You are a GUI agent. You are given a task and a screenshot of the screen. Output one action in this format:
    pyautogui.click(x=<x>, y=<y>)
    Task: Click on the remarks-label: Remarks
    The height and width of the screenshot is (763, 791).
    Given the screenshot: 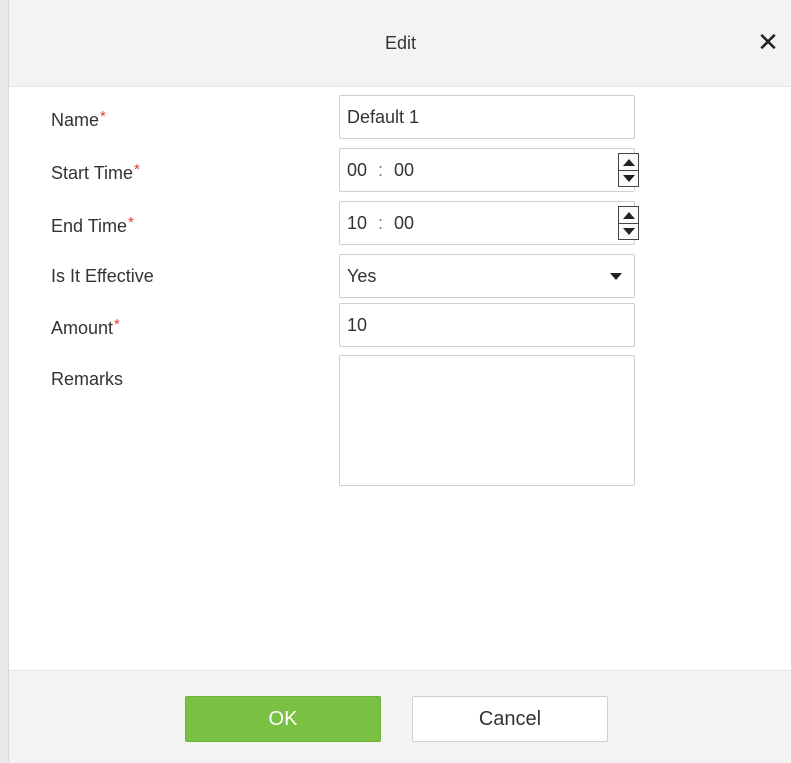 What is the action you would take?
    pyautogui.click(x=87, y=379)
    